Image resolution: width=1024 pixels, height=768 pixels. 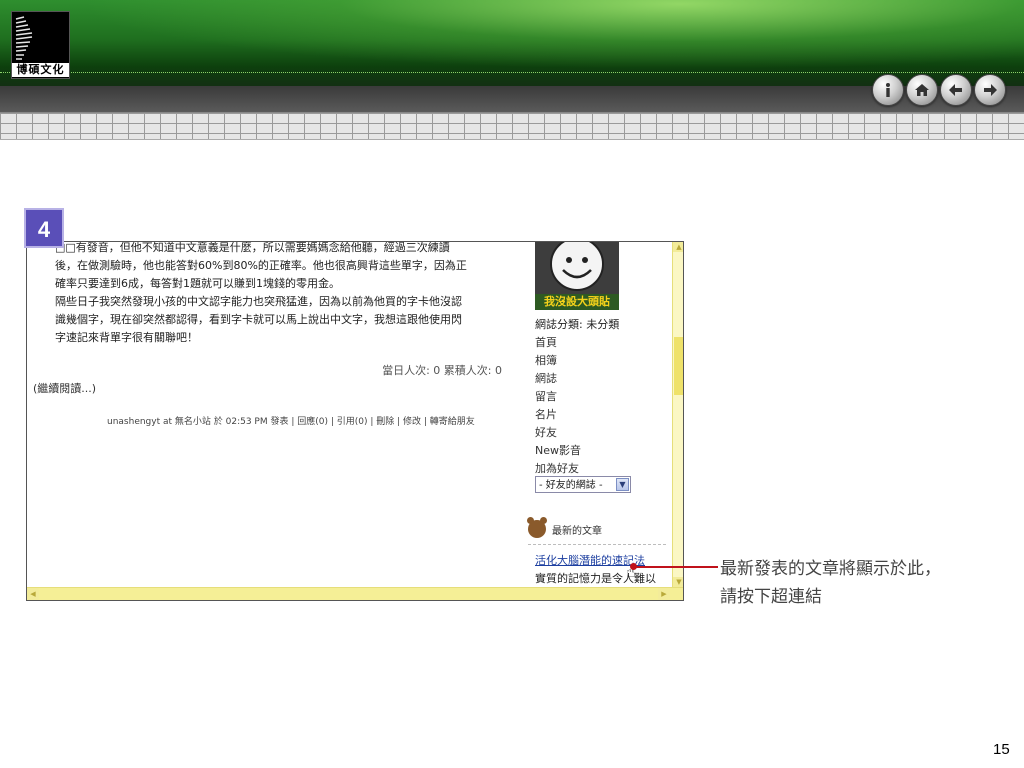 I want to click on sidebar-item-video: New影音, so click(x=558, y=451).